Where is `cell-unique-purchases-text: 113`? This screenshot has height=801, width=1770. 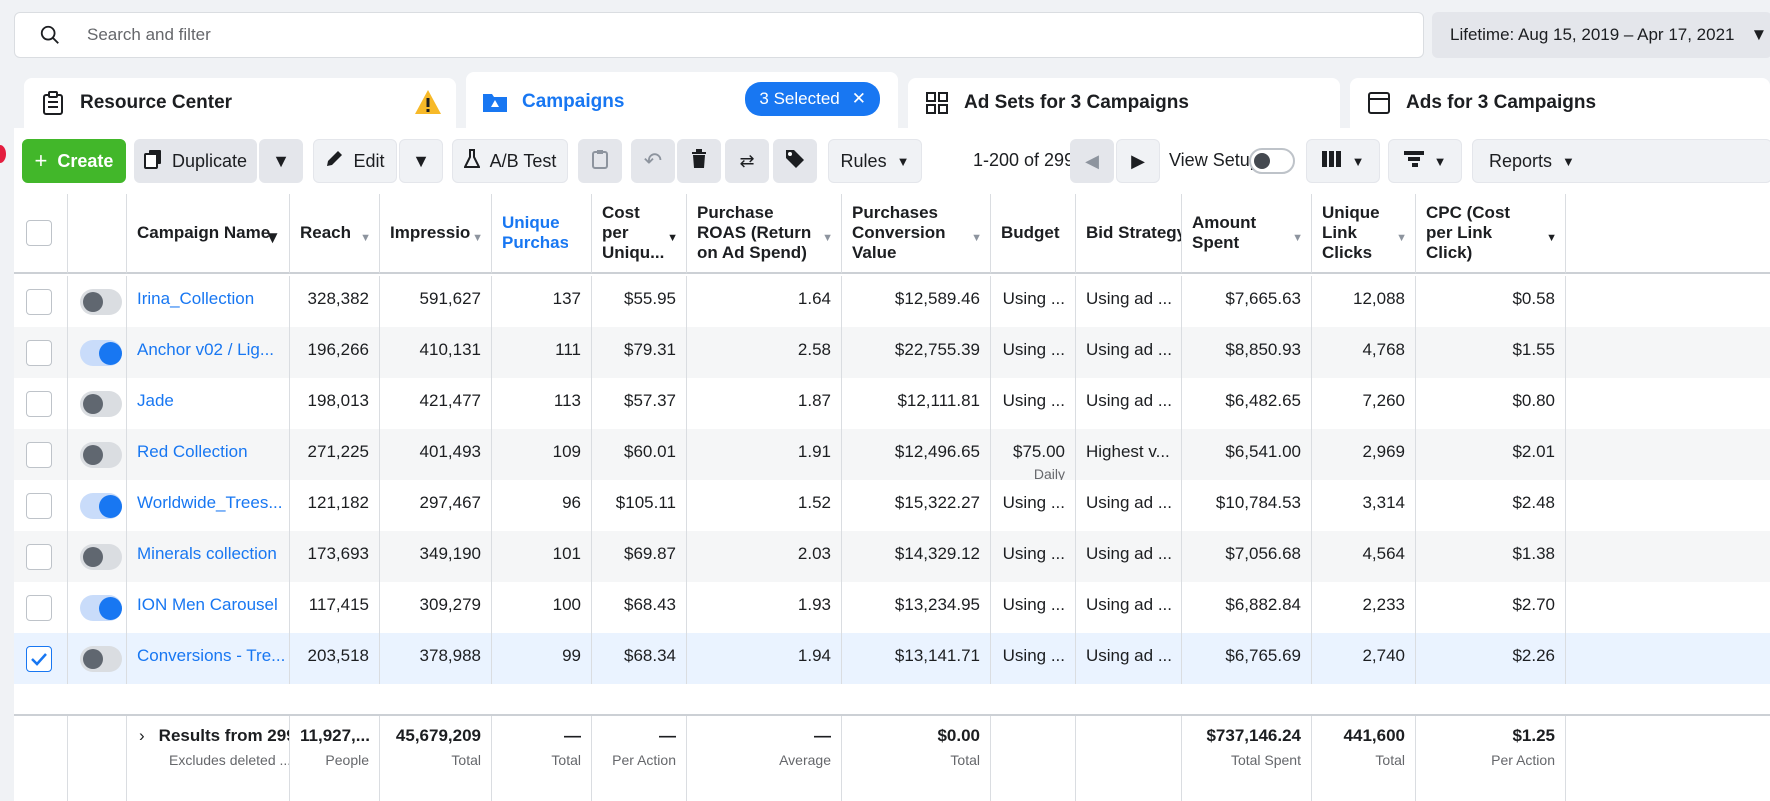
cell-unique-purchases-text: 113 is located at coordinates (567, 400).